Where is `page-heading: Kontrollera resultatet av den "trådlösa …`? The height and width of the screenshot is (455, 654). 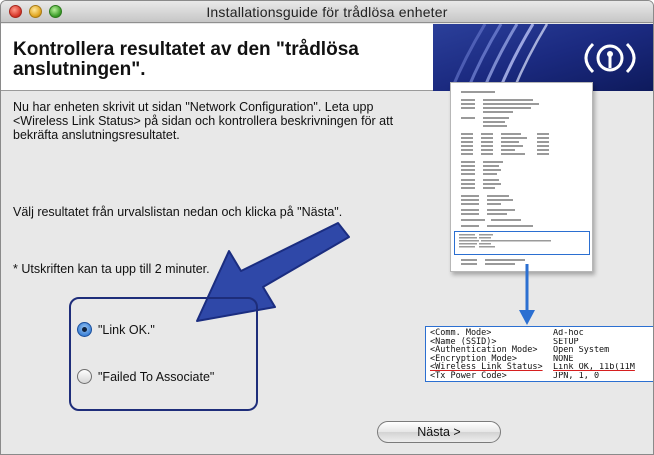
page-heading: Kontrollera resultatet av den "trådlösa … is located at coordinates (186, 59).